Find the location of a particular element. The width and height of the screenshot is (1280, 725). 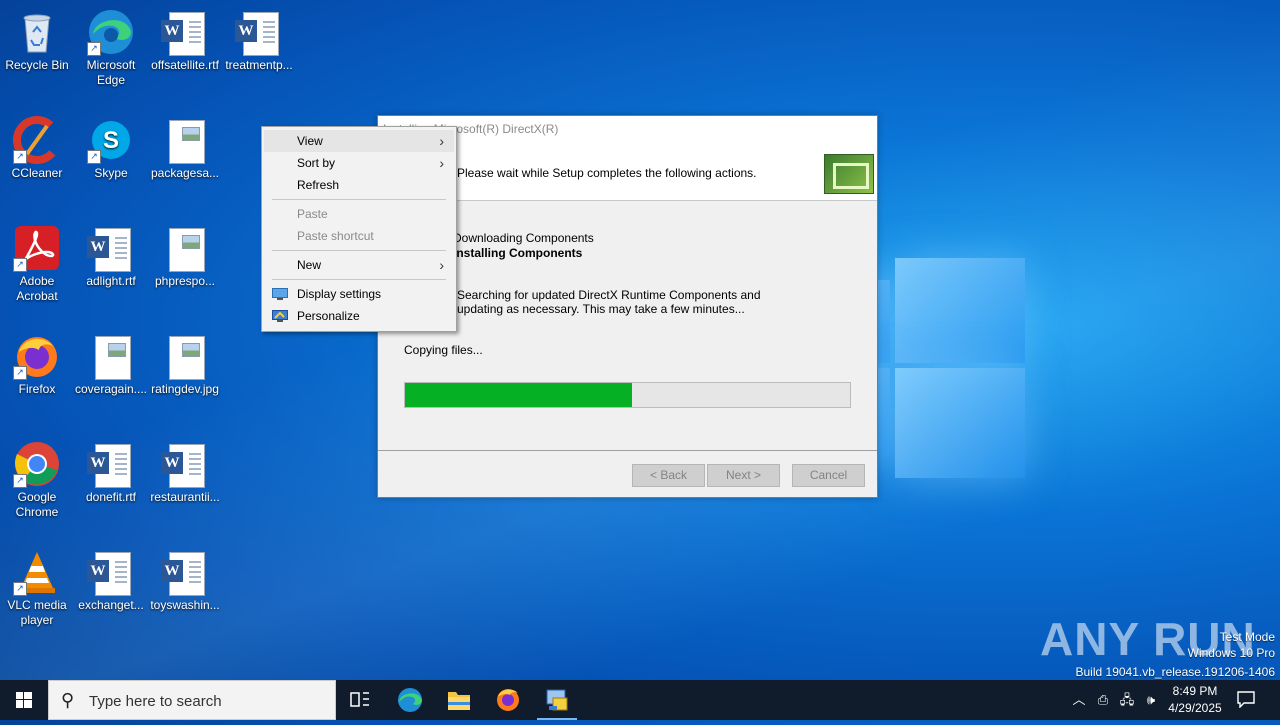

clock-date: 4/29/2025 is located at coordinates (1195, 708).